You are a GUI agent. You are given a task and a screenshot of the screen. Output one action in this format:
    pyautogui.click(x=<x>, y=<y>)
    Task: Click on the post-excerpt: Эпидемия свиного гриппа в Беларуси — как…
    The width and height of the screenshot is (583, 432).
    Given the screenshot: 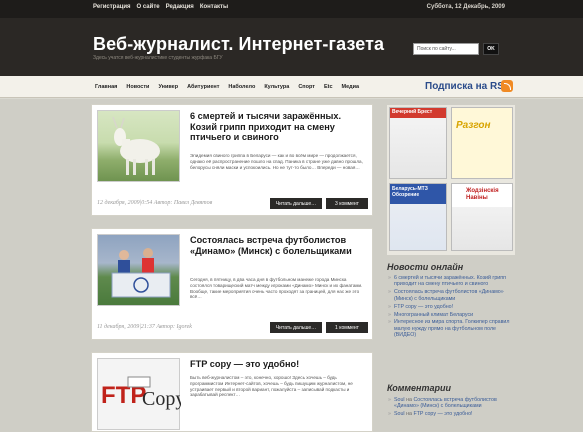 What is the action you would take?
    pyautogui.click(x=276, y=161)
    